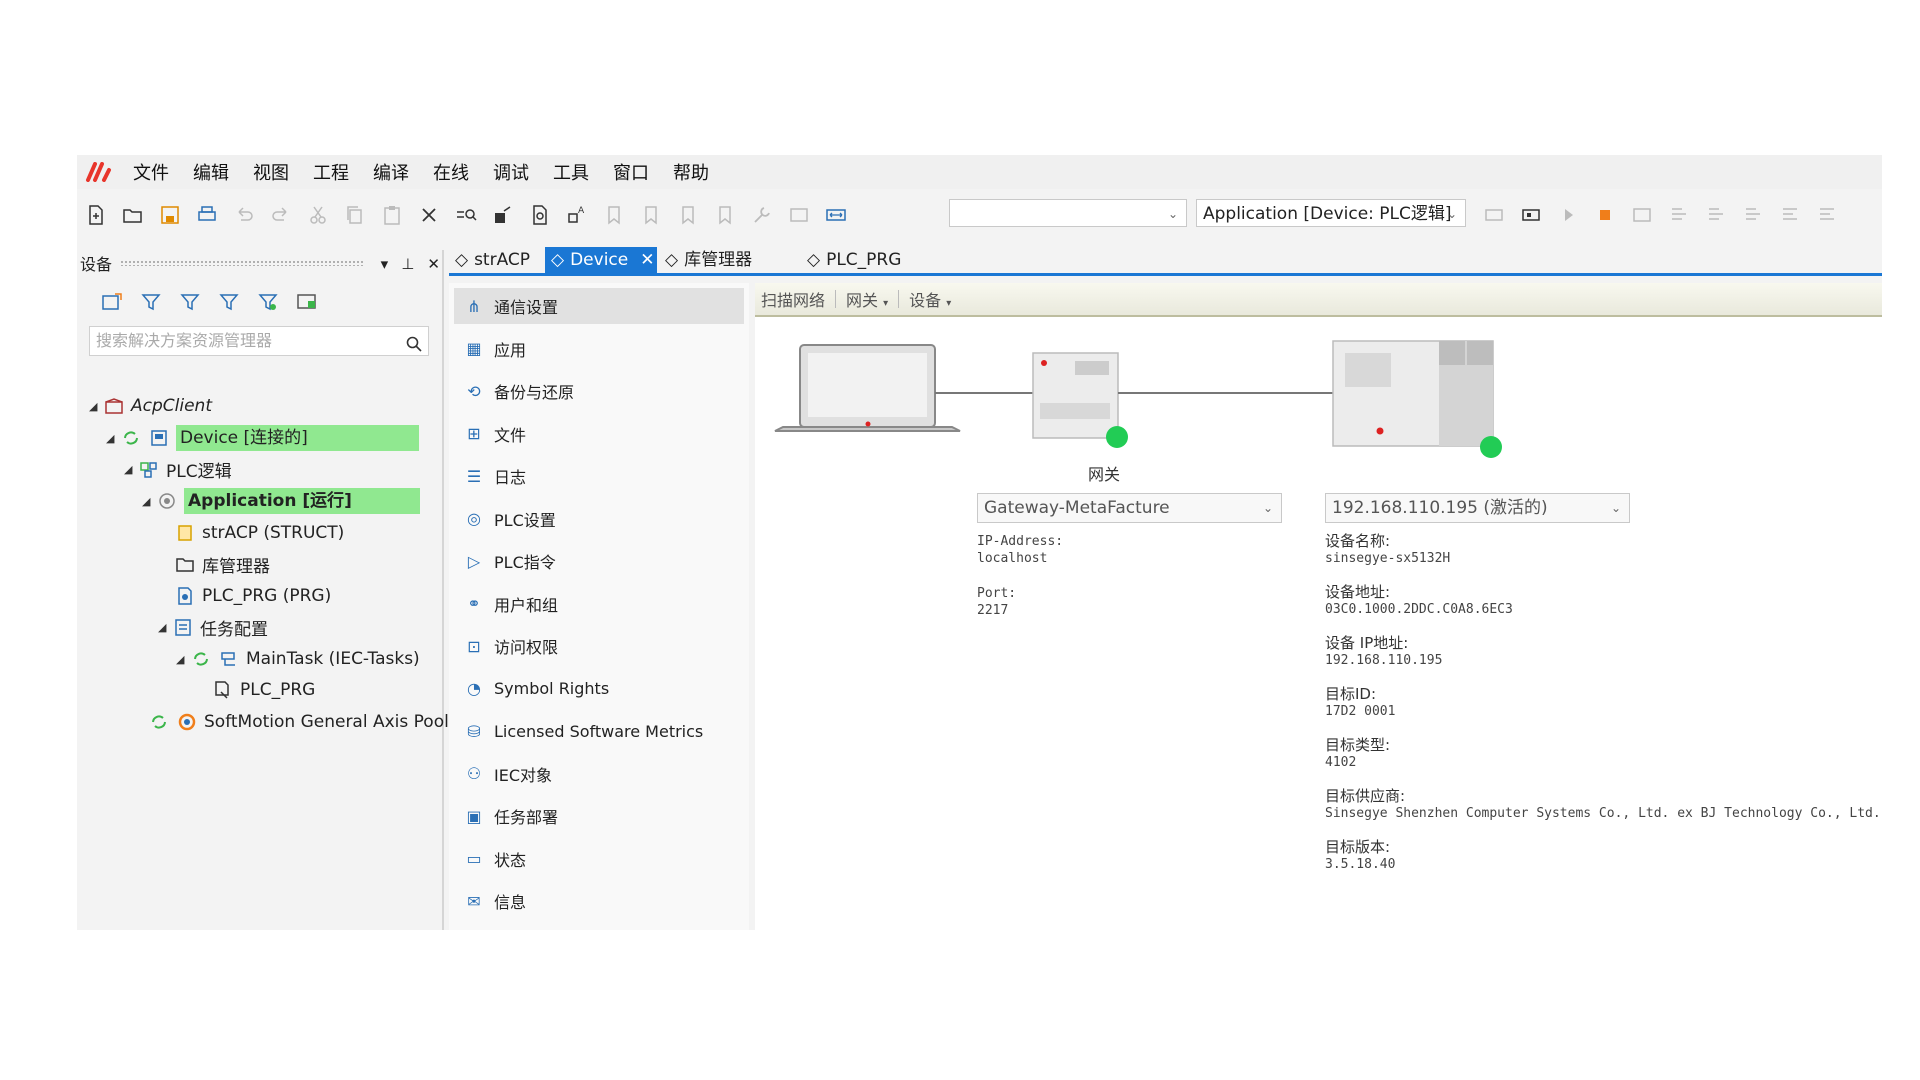 Image resolution: width=1920 pixels, height=1080 pixels. Describe the element at coordinates (1715, 215) in the screenshot. I see `step-into-icon` at that location.